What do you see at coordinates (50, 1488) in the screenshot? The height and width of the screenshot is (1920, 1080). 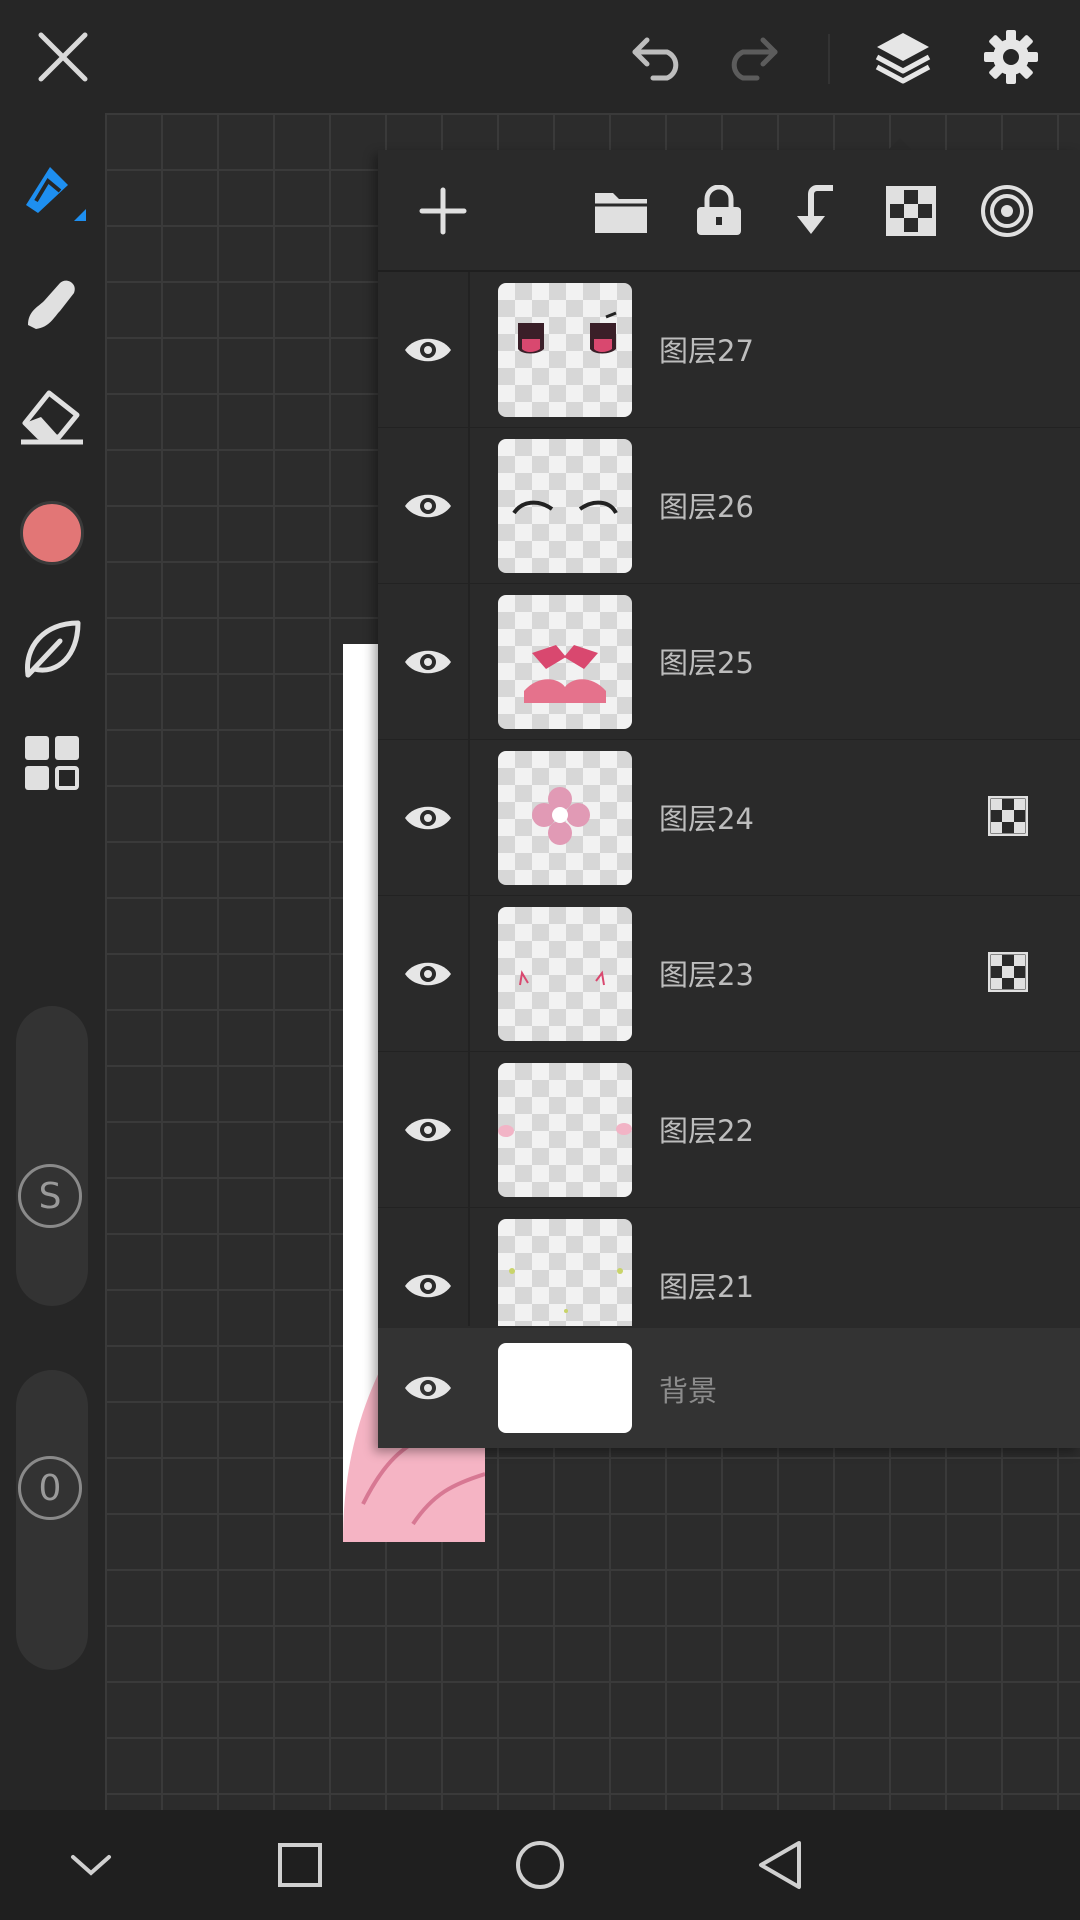 I see `opacity-indicator: 0` at bounding box center [50, 1488].